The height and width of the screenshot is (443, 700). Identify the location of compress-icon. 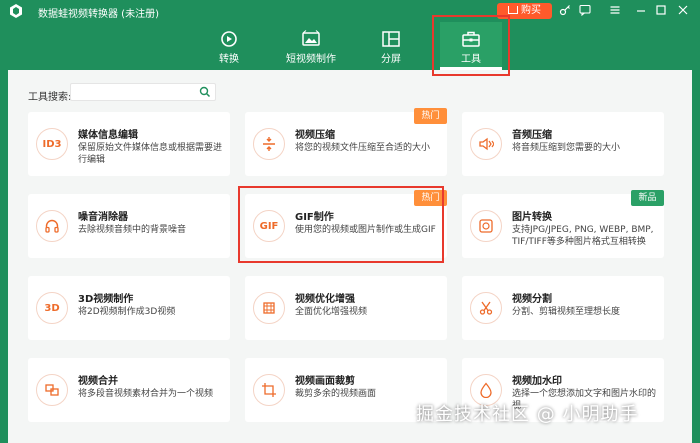
(269, 144).